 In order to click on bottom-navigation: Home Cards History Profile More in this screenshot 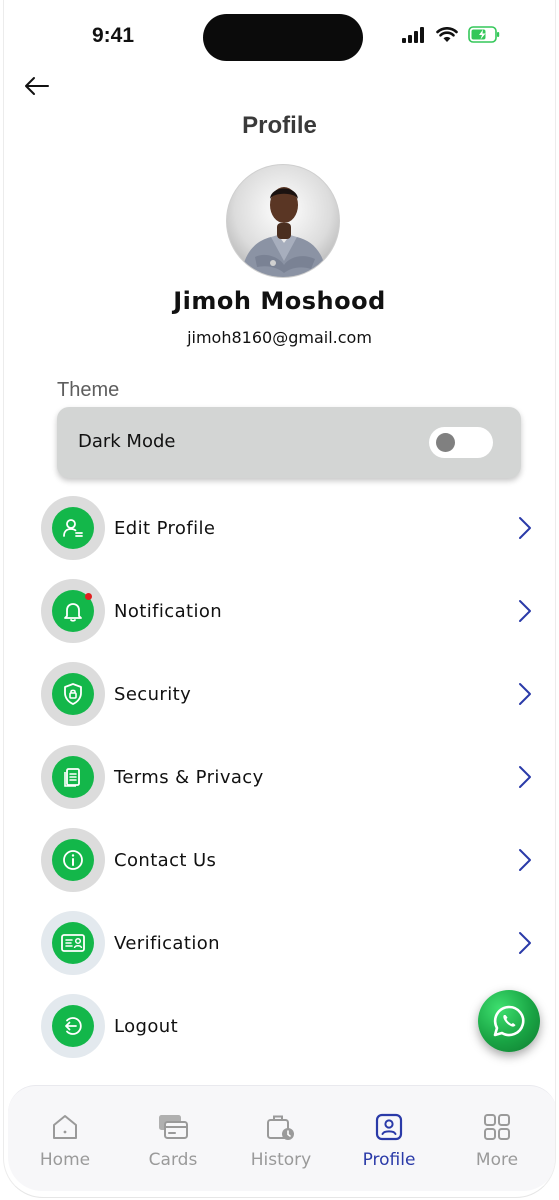, I will do `click(281, 1138)`.